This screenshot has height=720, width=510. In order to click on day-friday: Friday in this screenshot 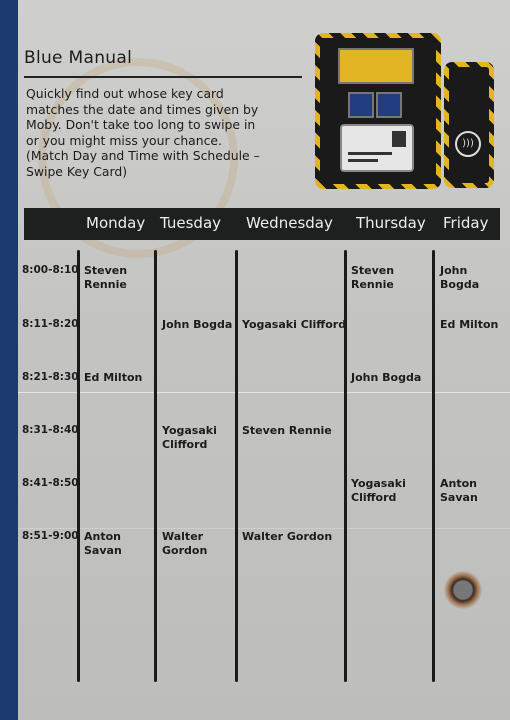, I will do `click(466, 223)`.